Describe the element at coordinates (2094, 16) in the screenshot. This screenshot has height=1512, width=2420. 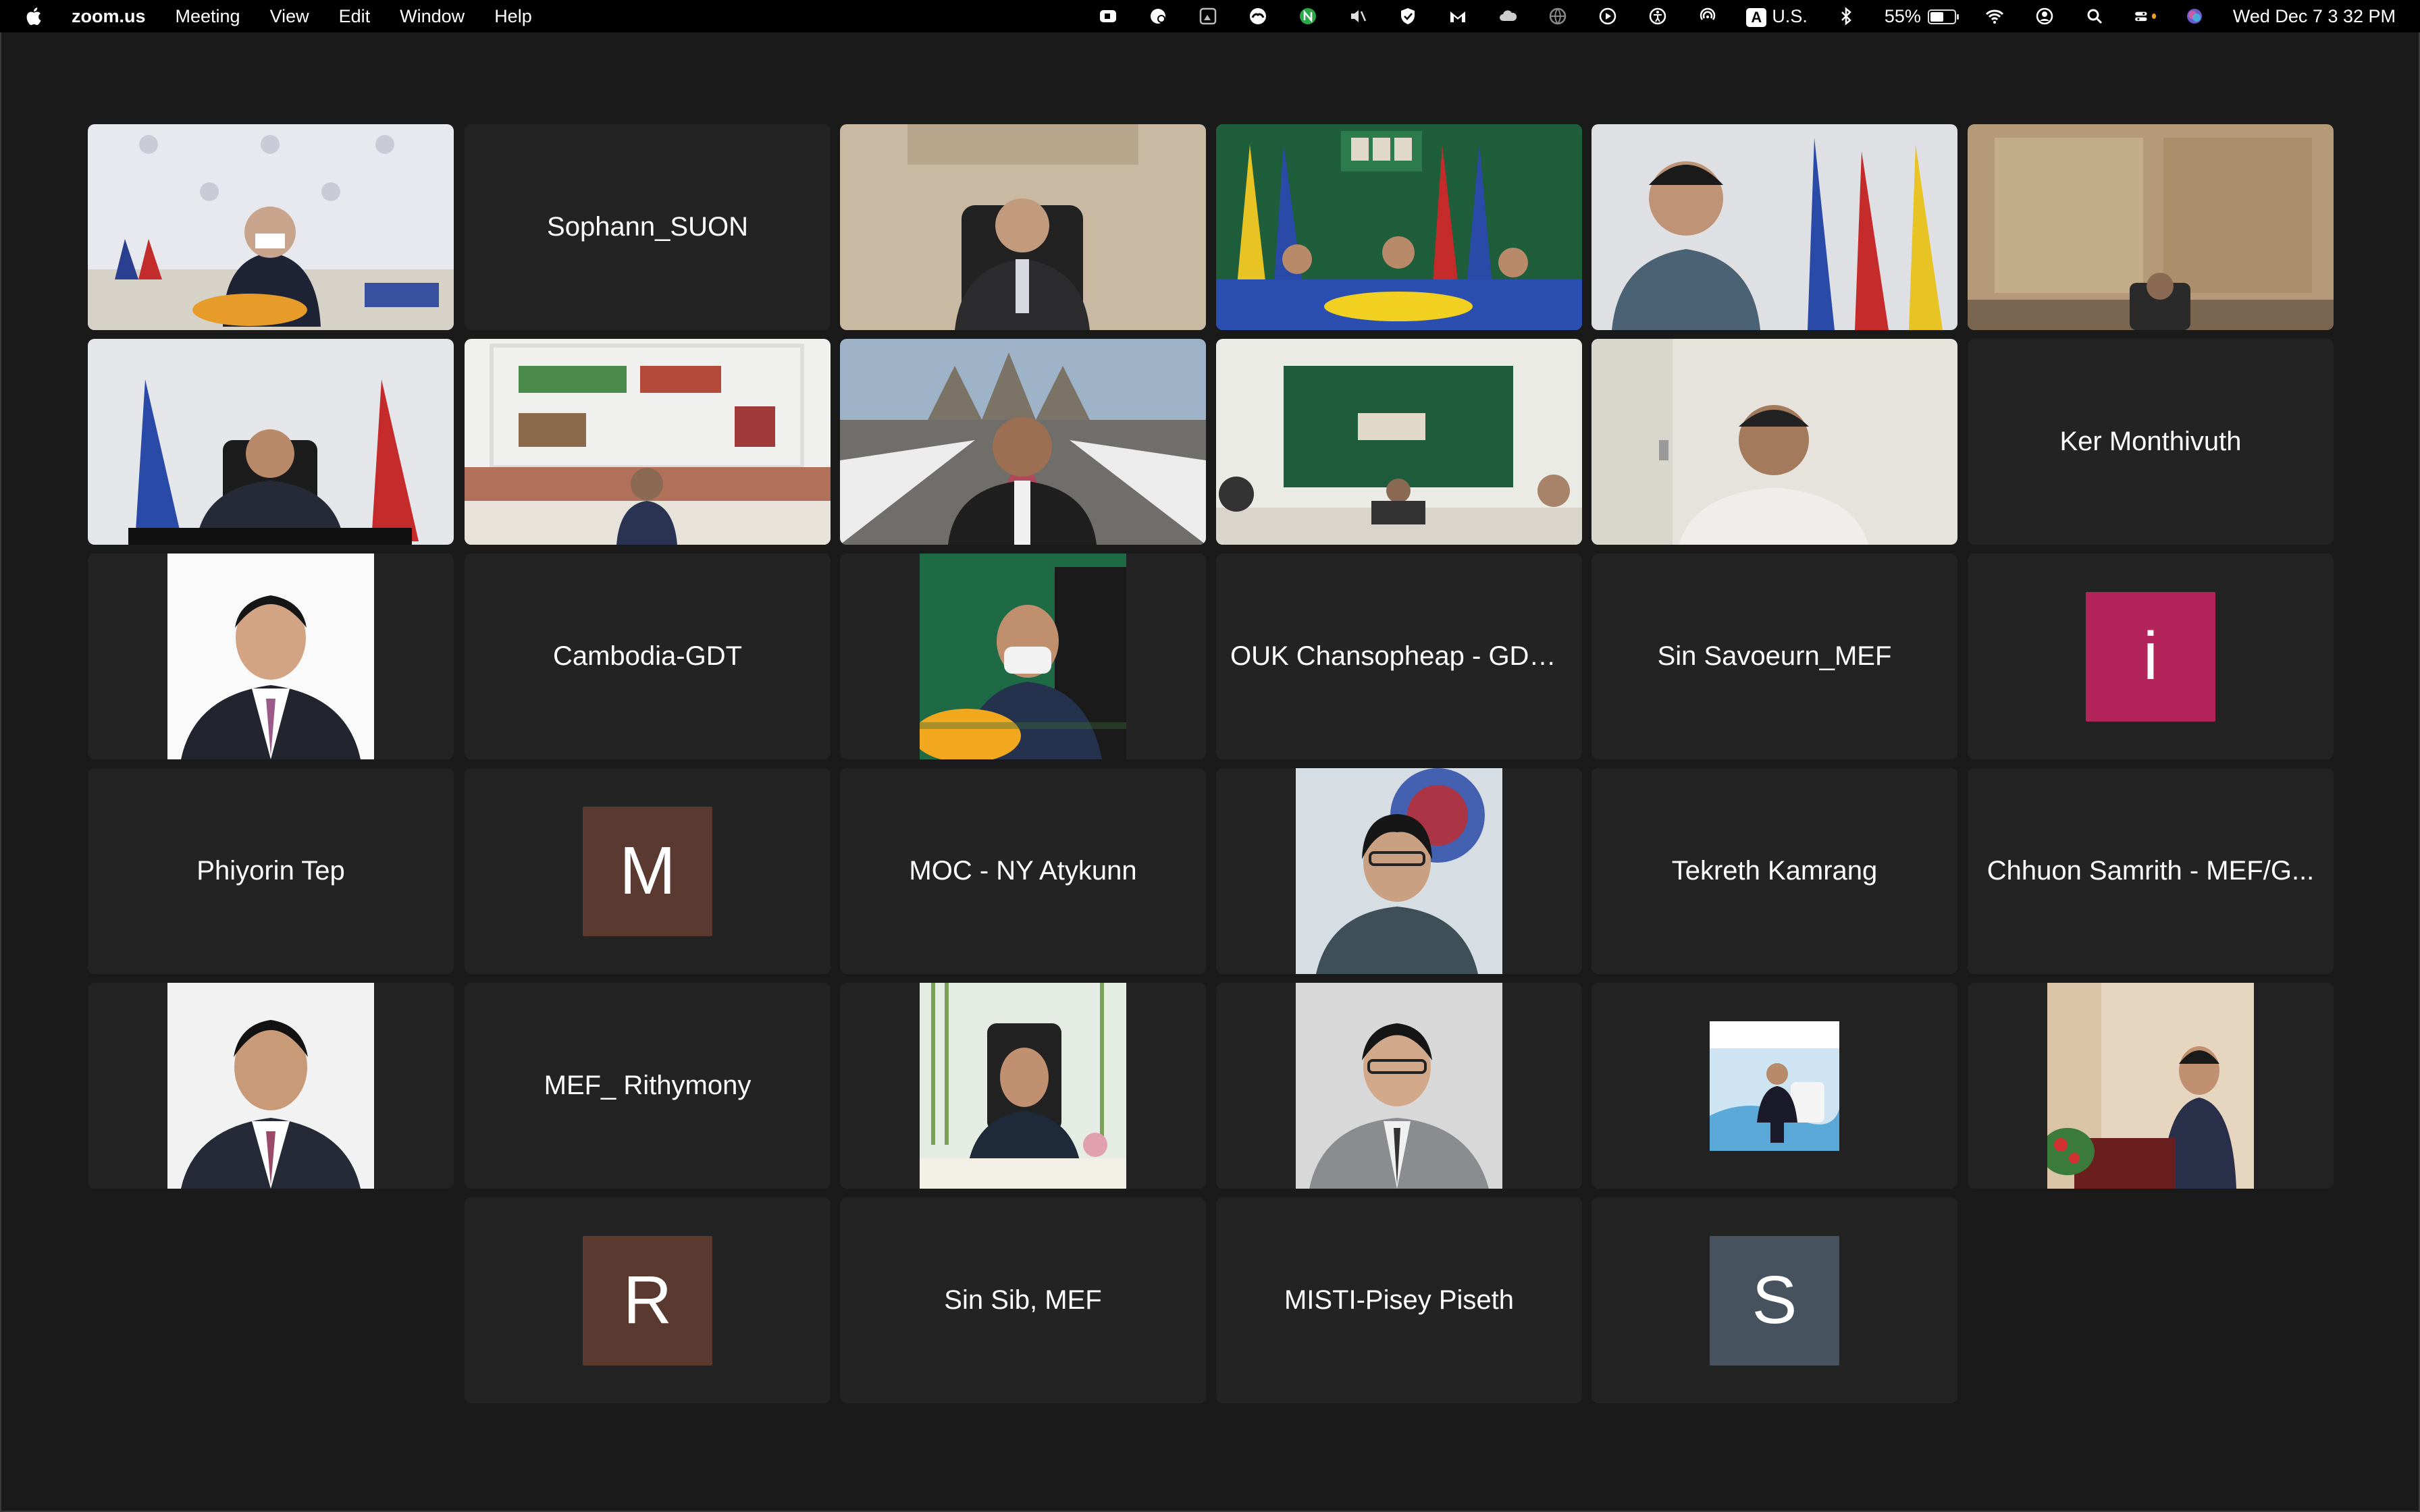
I see `spotlight-search-icon` at that location.